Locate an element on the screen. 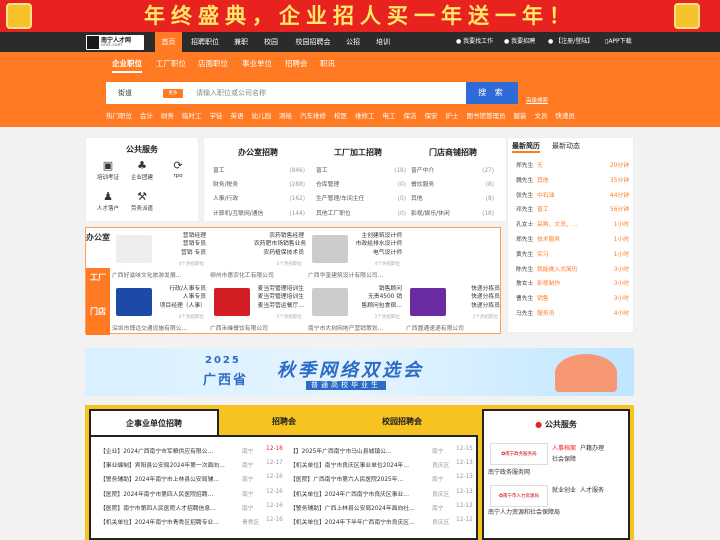  category-item: 普产中介 (27) is located at coordinates (452, 171).